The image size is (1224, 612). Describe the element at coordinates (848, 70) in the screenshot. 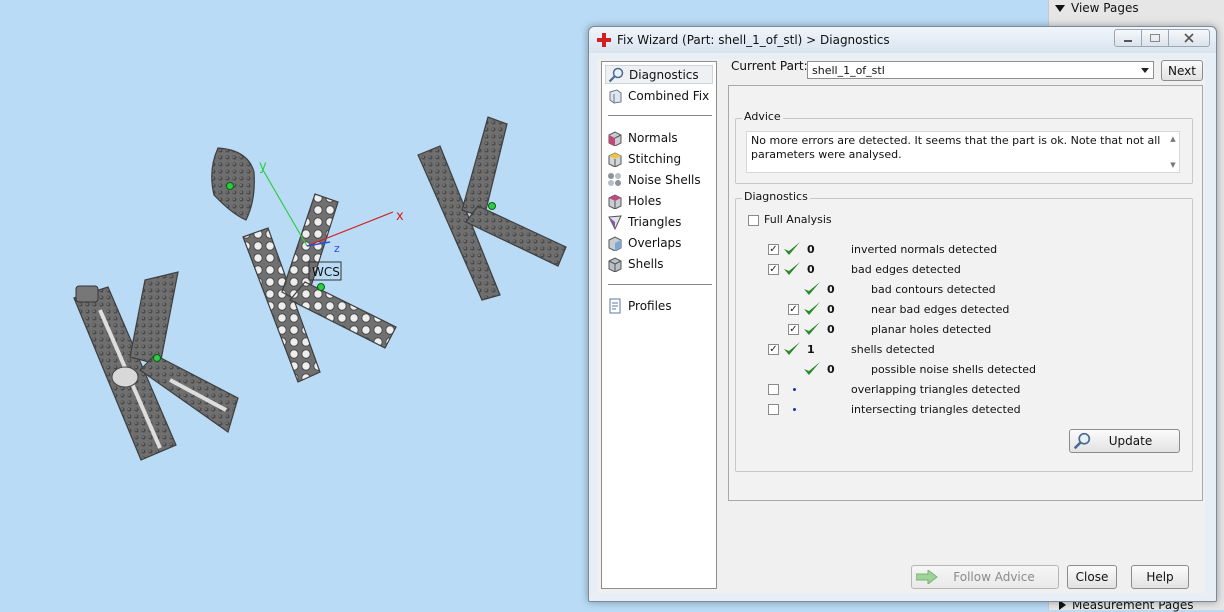

I see `current-part-value: shell_1_of_stl` at that location.